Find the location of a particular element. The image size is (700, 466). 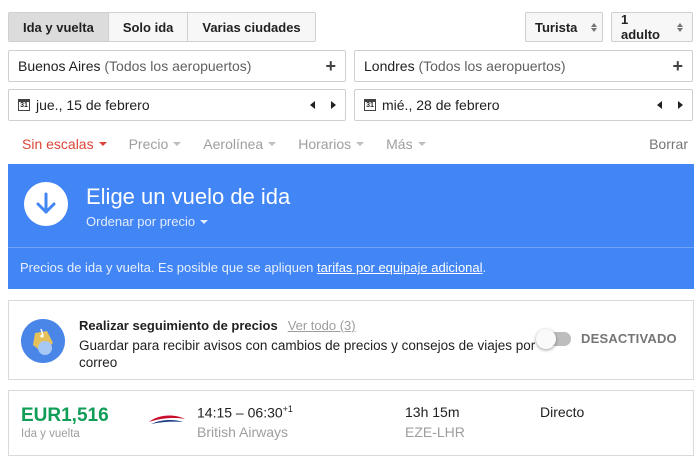

destination-field: Londres (Todos los aeropuertos) + is located at coordinates (523, 66).